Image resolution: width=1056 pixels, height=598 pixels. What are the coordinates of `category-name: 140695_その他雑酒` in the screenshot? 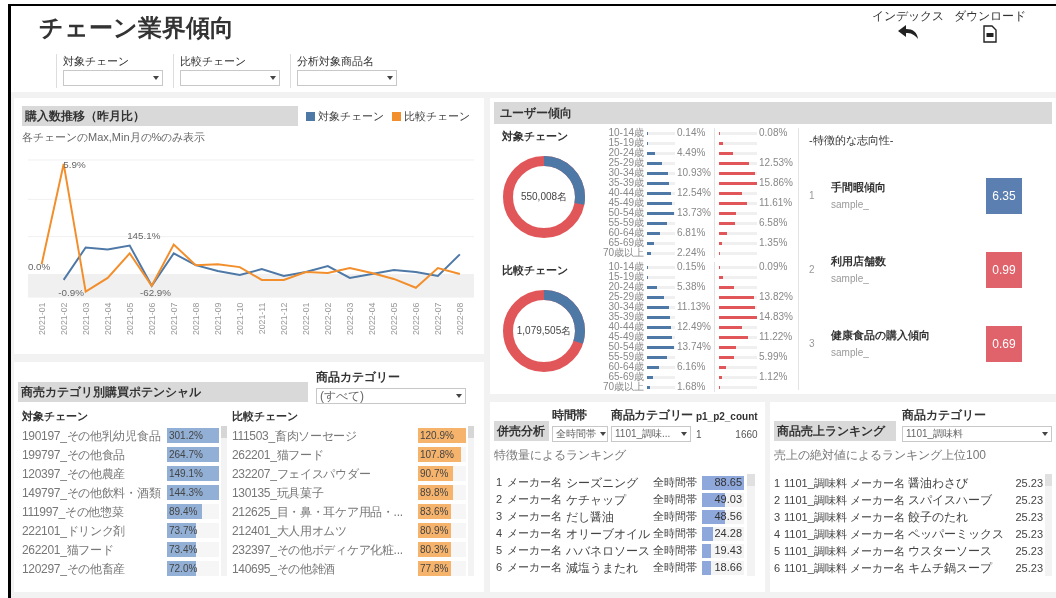 It's located at (284, 569).